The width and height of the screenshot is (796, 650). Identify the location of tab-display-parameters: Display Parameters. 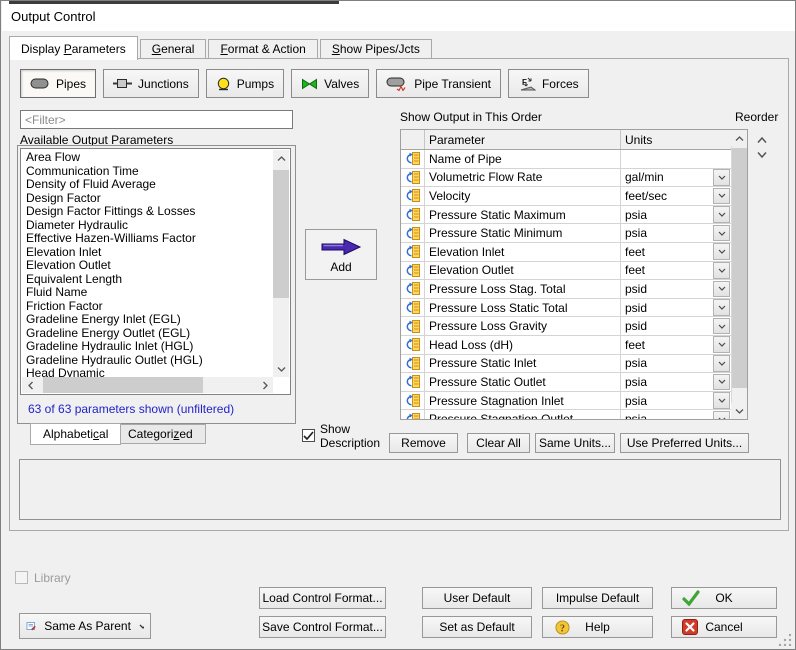
(73, 48).